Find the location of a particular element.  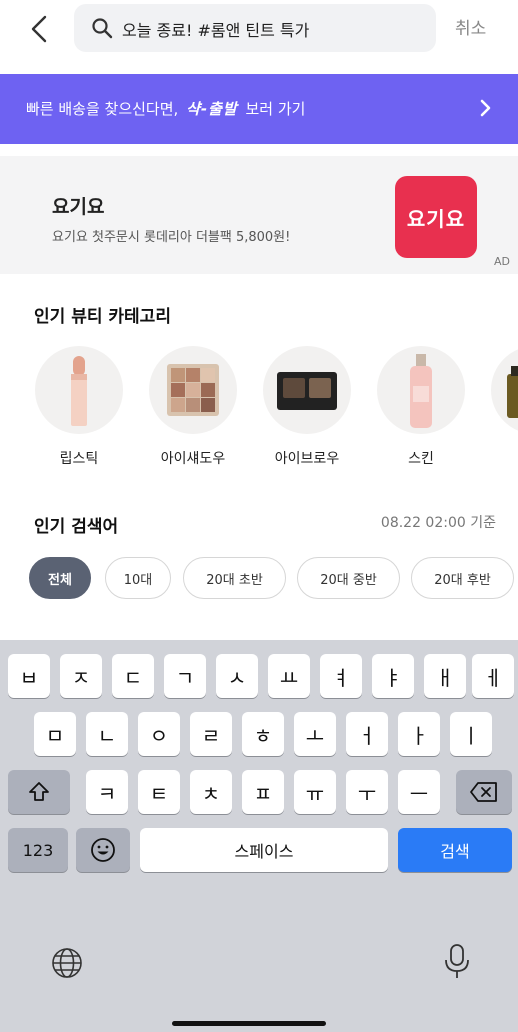

ad-description: 요기요 첫주문시 롯데리아 더블팩 5,800원! is located at coordinates (171, 237).